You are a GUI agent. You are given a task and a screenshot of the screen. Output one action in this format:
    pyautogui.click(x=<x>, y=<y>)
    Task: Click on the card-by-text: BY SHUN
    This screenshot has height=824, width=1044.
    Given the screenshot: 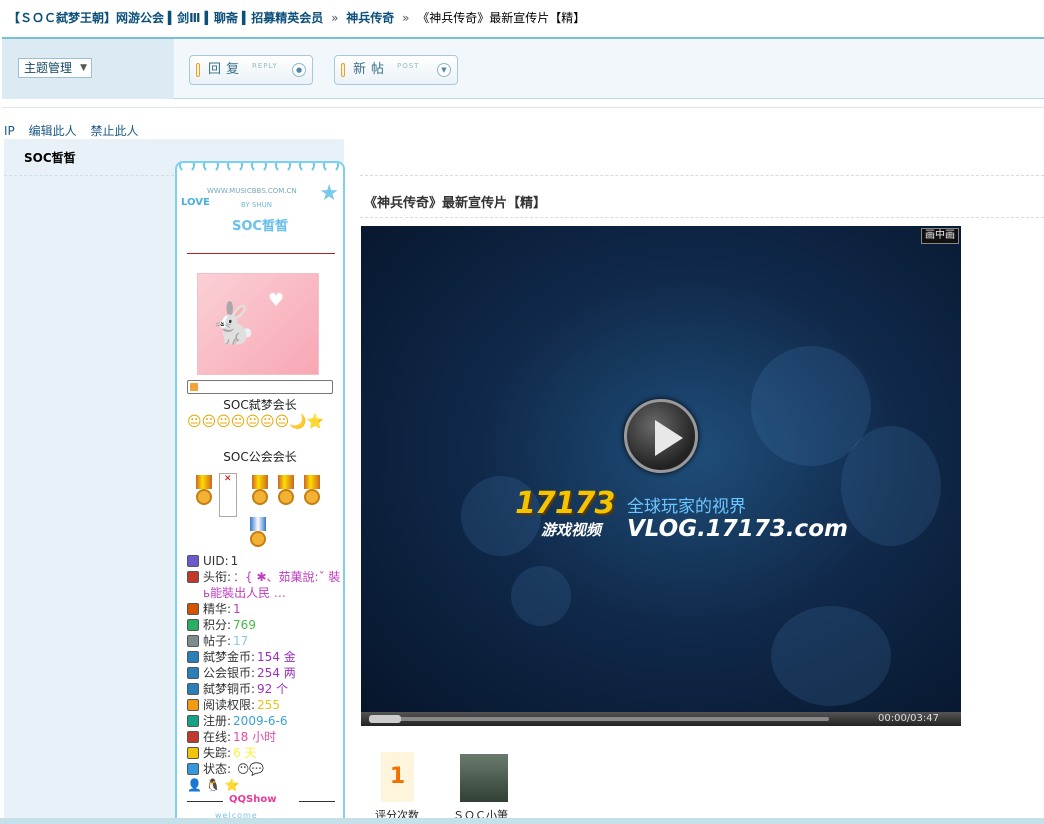 What is the action you would take?
    pyautogui.click(x=256, y=205)
    